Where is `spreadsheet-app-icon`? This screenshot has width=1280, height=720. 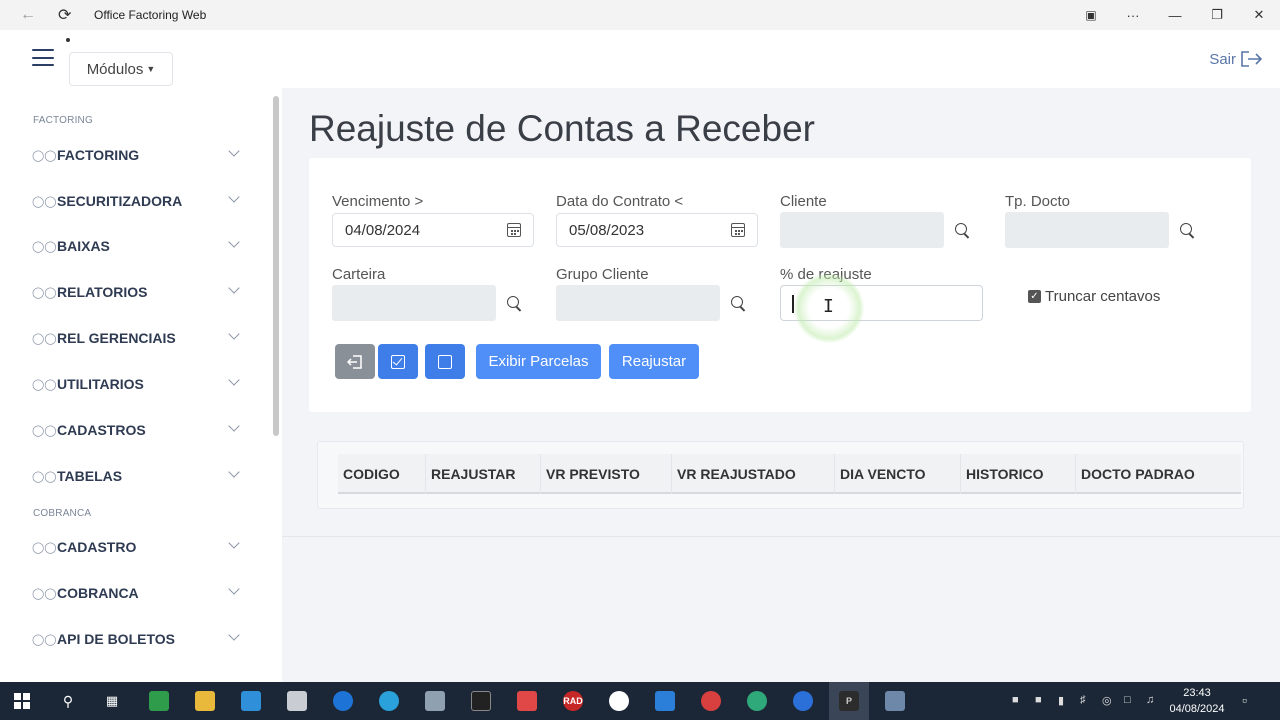 spreadsheet-app-icon is located at coordinates (159, 701).